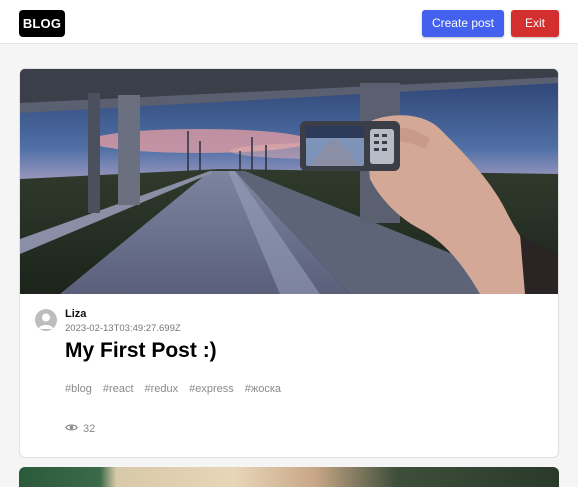  Describe the element at coordinates (535, 23) in the screenshot. I see `exit-button: Exit` at that location.